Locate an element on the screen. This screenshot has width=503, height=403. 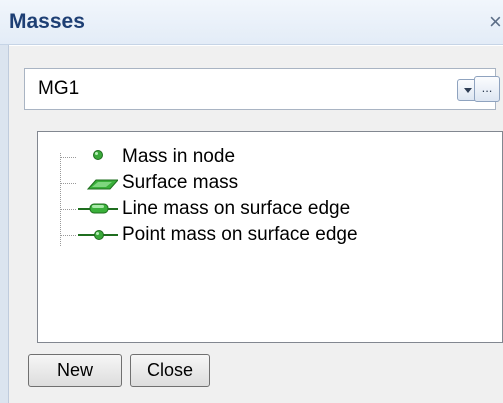
close-button: Close is located at coordinates (170, 370).